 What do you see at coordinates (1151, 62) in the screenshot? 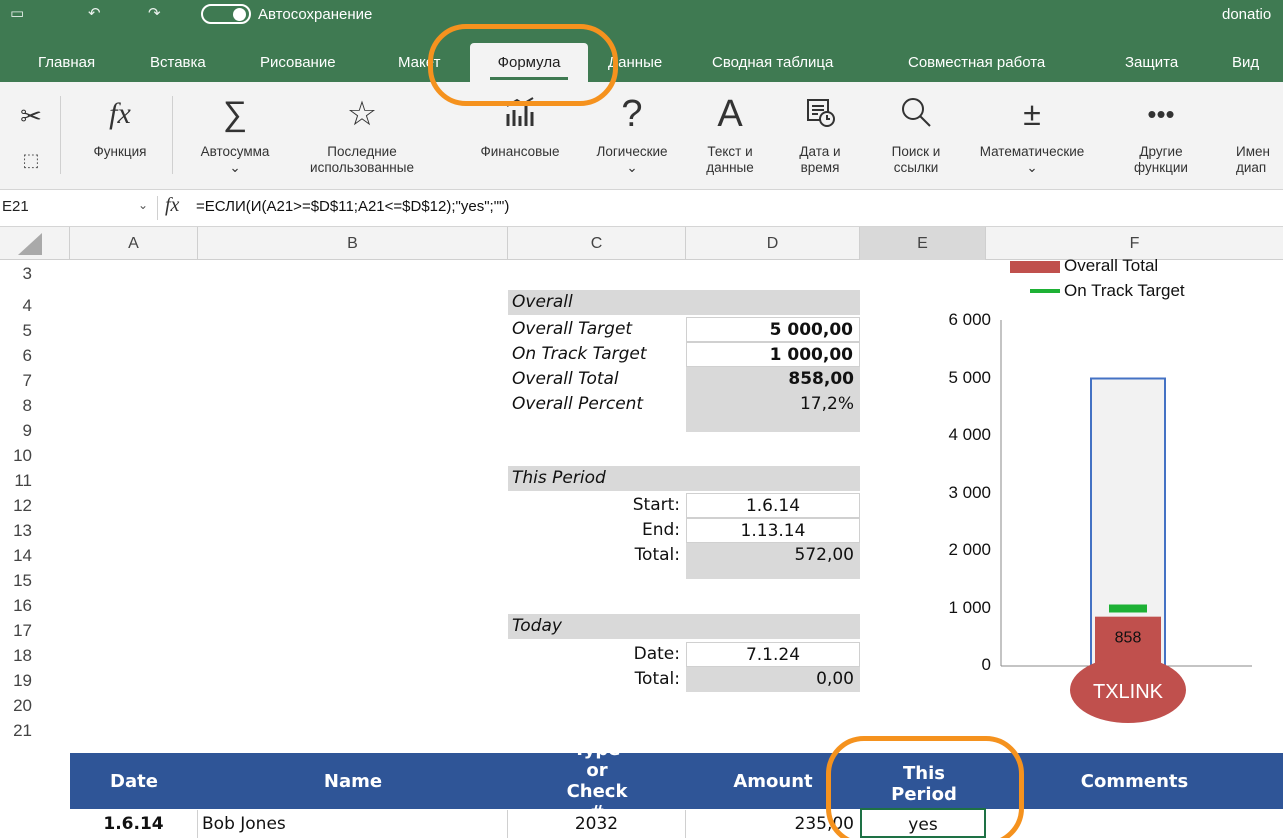
I see `tab-protect: Защита` at bounding box center [1151, 62].